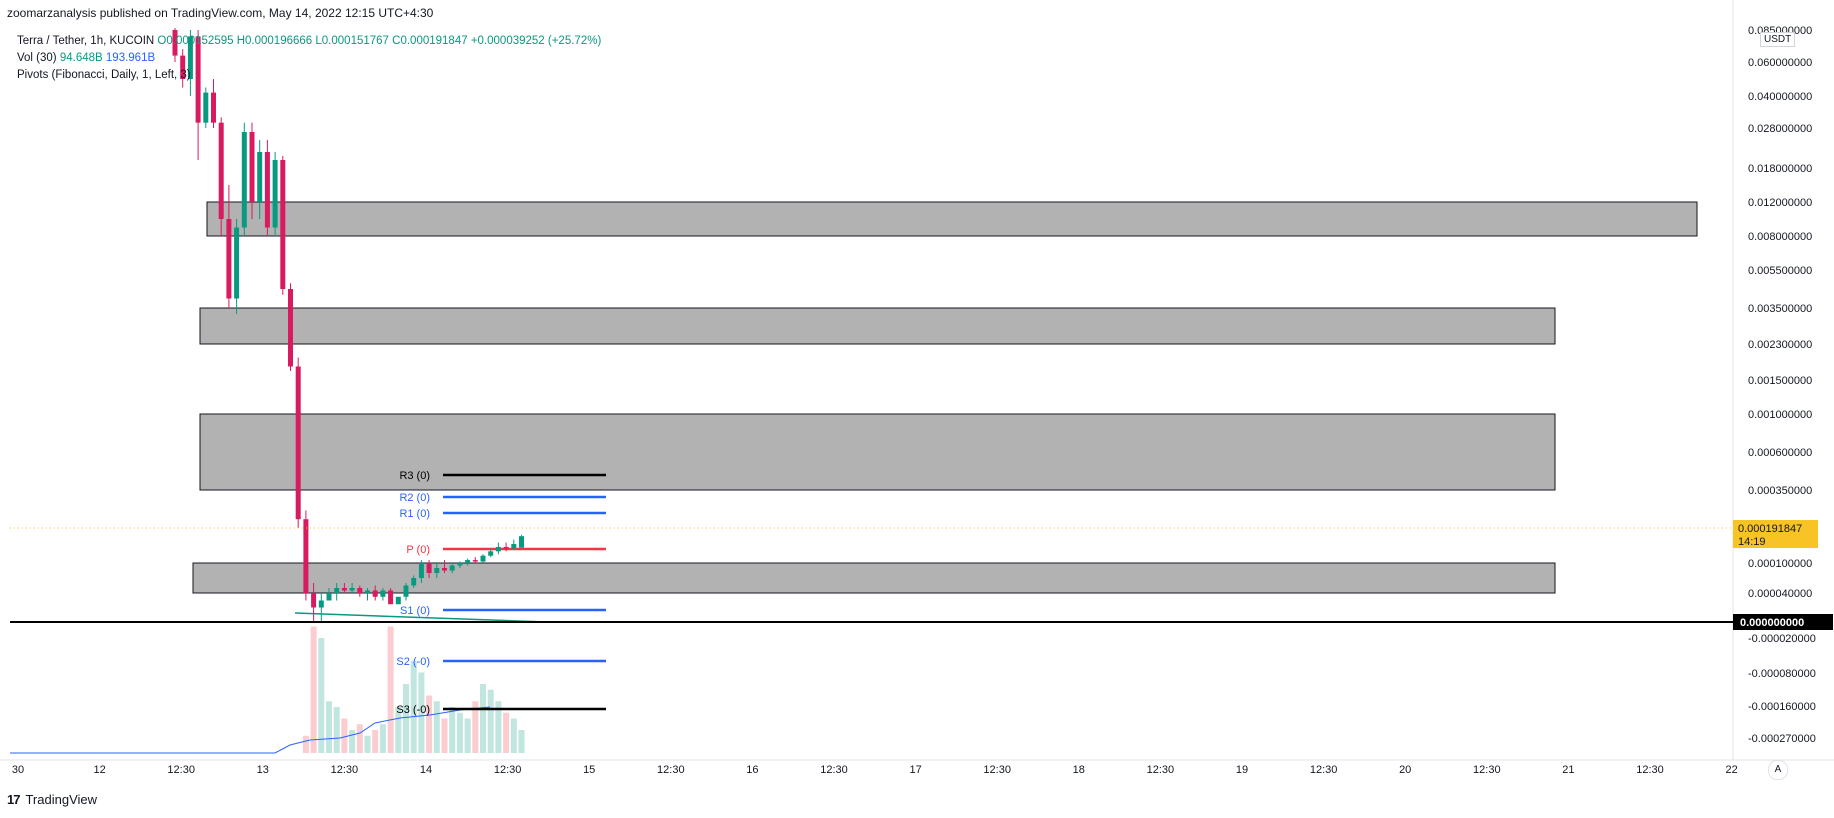  I want to click on time-tick-label: 22, so click(1731, 770).